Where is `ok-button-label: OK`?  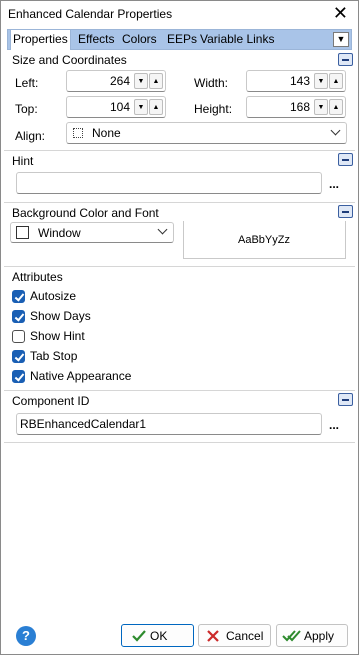 ok-button-label: OK is located at coordinates (159, 636).